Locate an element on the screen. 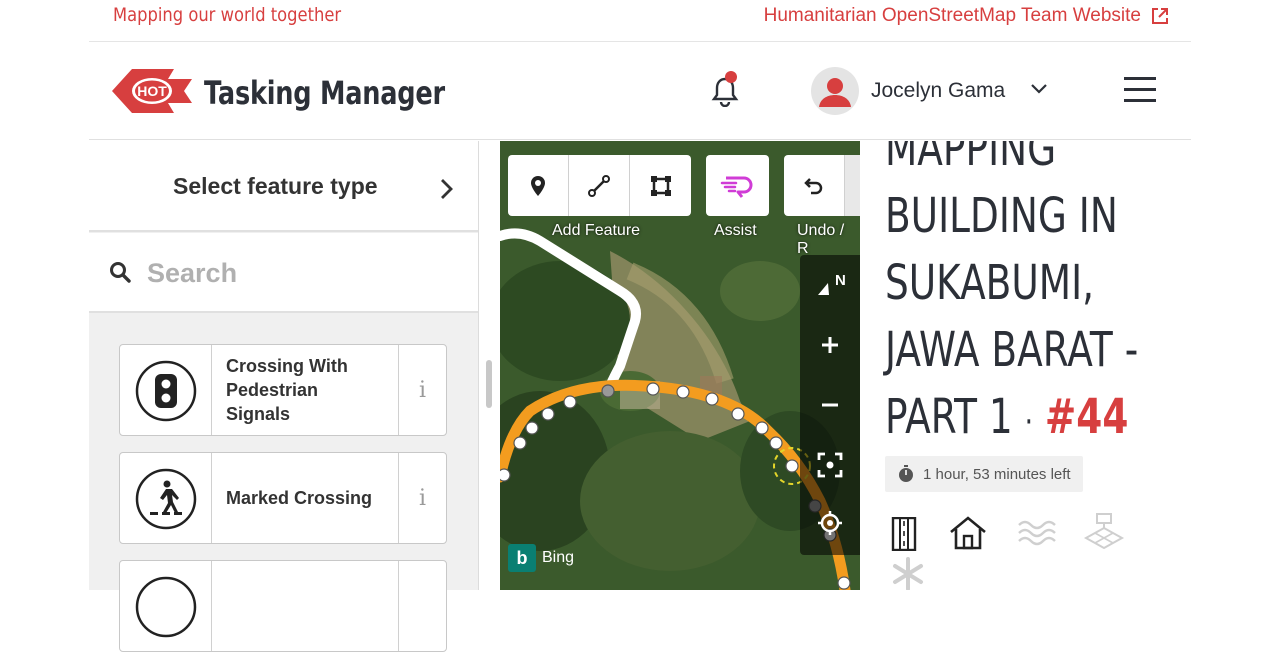 The image size is (1280, 652). project-id: #44 is located at coordinates (1086, 417).